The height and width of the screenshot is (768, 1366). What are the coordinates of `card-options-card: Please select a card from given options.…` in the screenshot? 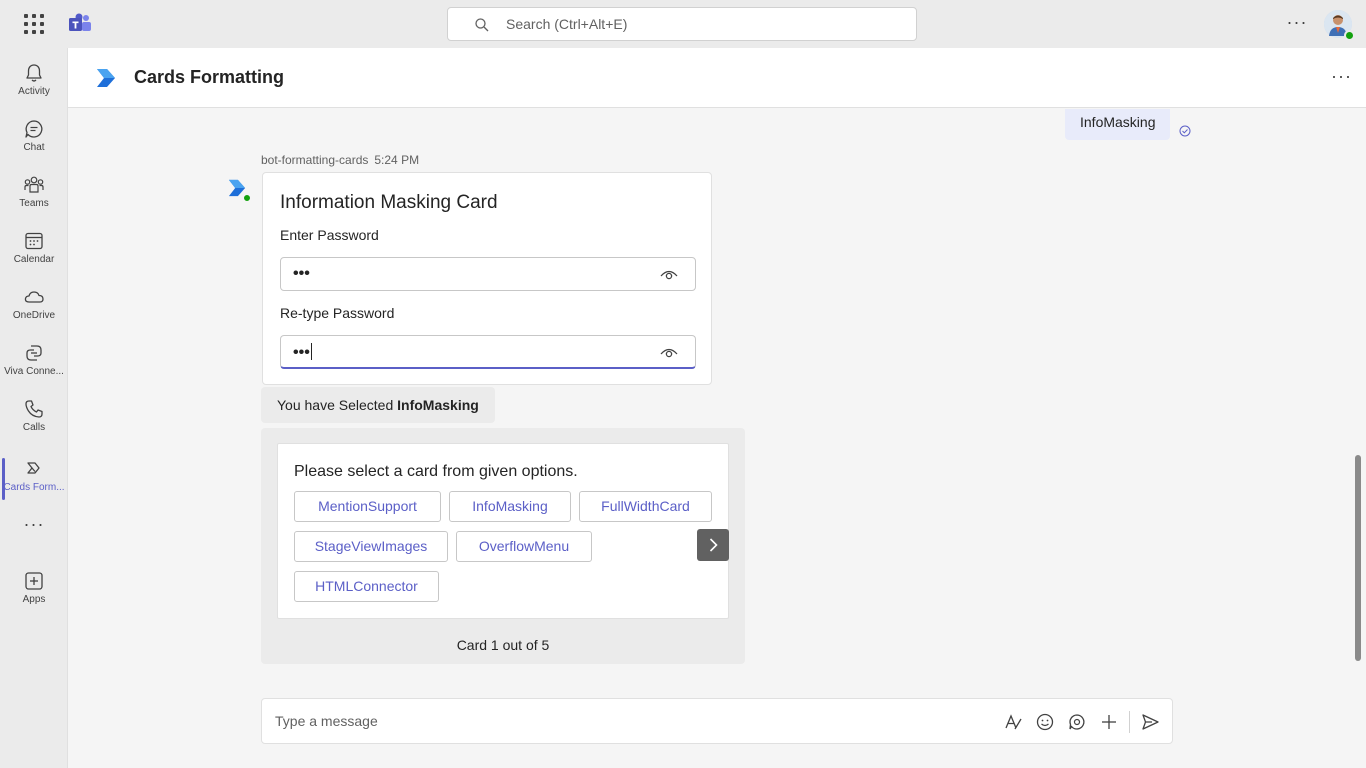 It's located at (503, 531).